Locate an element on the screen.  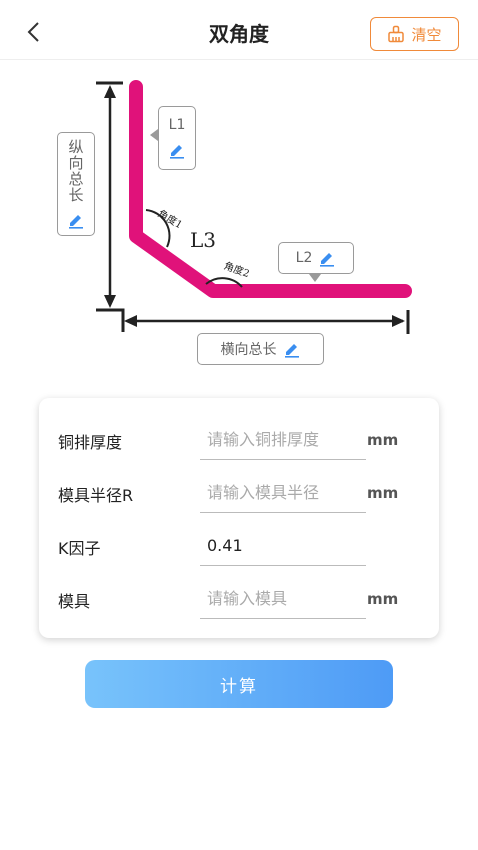
header-bar: 双角度 清空 is located at coordinates (239, 30).